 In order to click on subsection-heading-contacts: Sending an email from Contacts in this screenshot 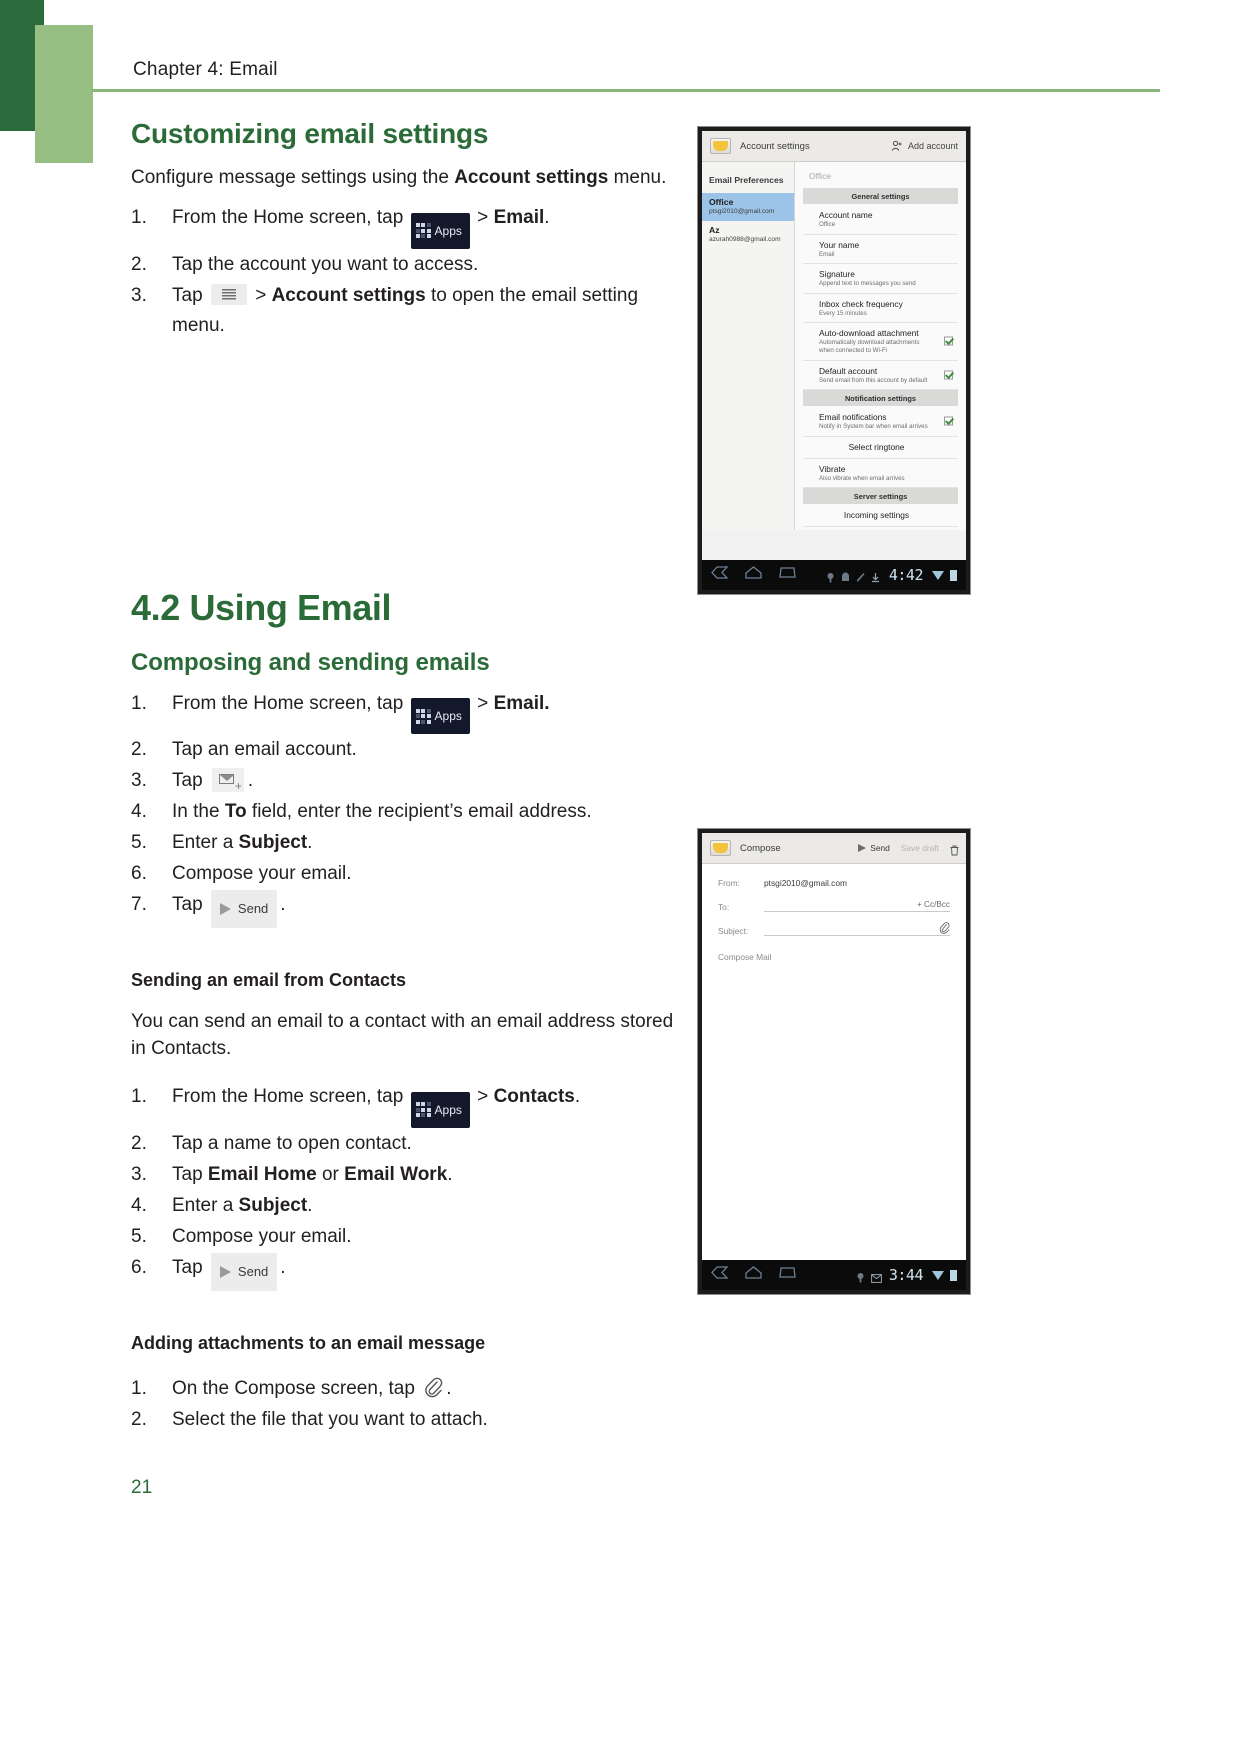, I will do `click(269, 980)`.